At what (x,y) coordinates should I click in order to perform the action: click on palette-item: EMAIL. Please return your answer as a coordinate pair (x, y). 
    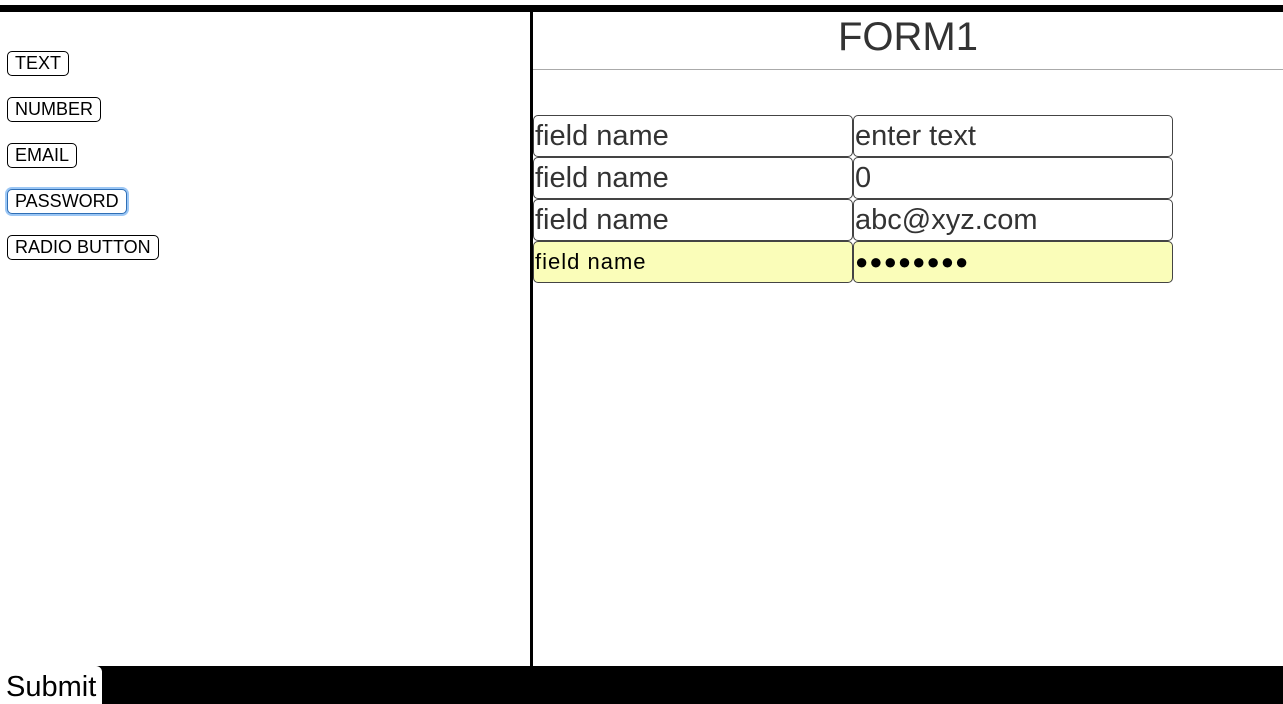
    Looking at the image, I should click on (83, 166).